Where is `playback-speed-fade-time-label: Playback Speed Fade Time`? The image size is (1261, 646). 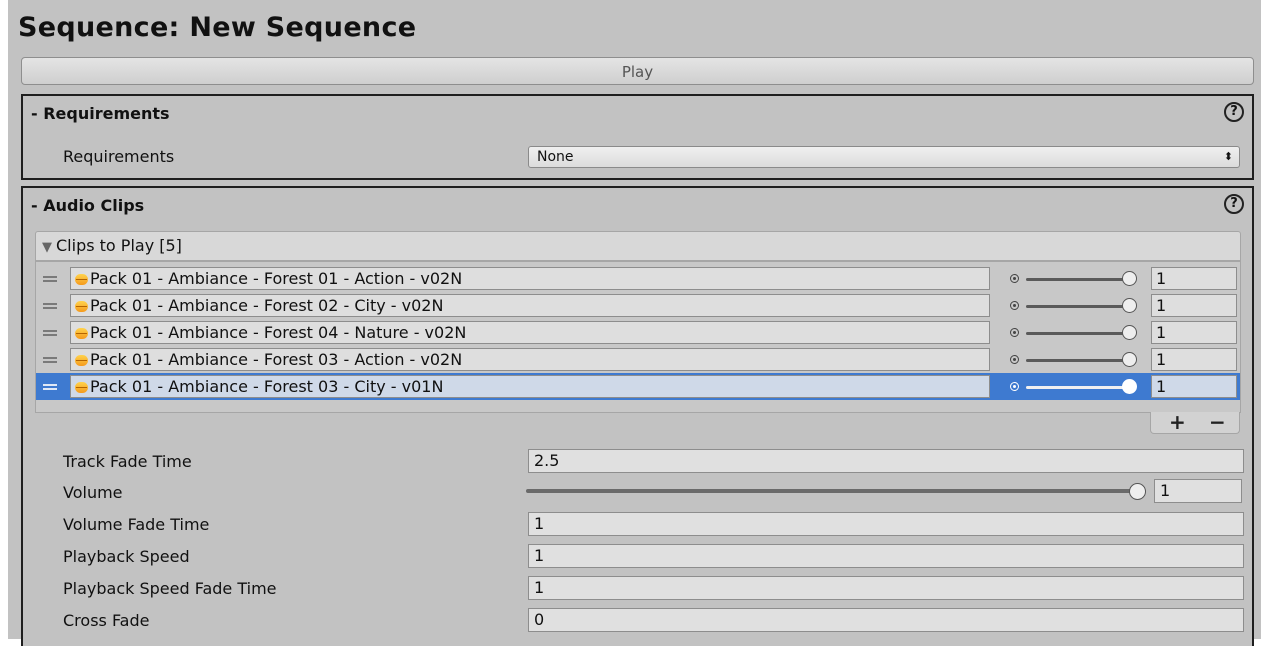 playback-speed-fade-time-label: Playback Speed Fade Time is located at coordinates (170, 588).